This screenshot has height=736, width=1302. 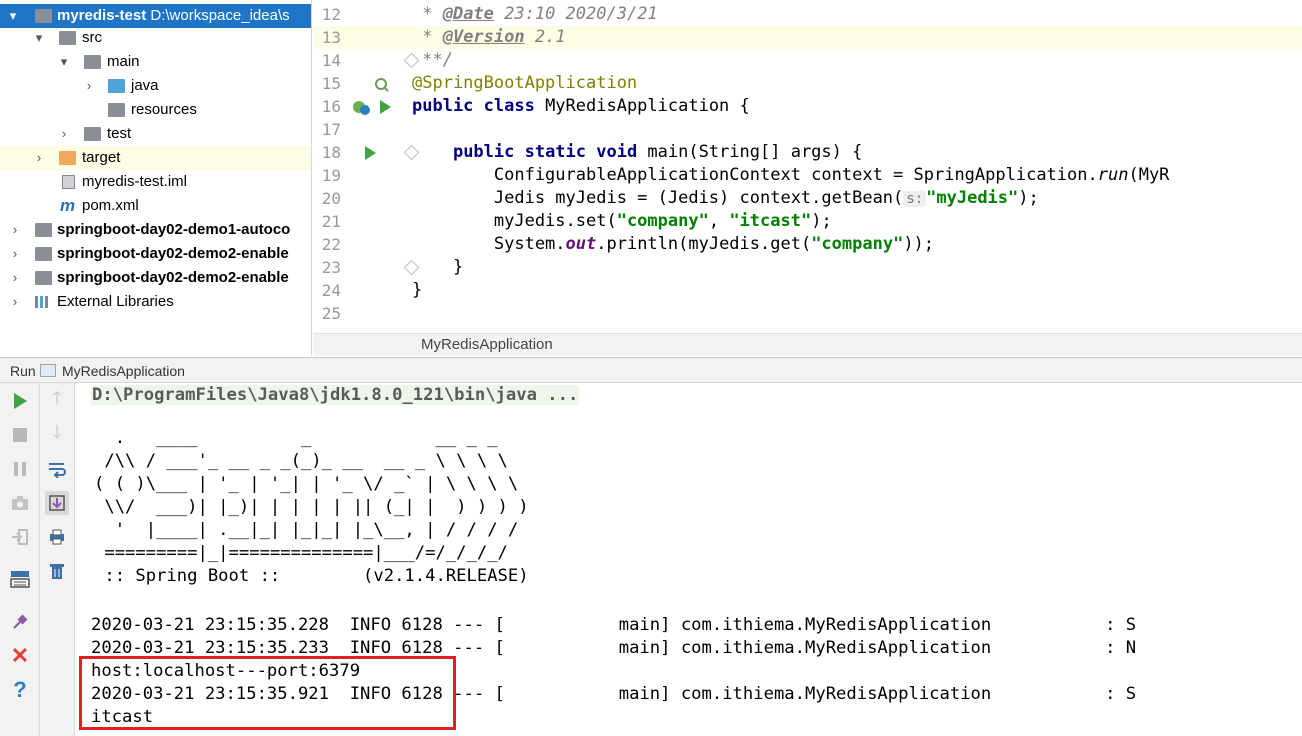 I want to click on tree-item-label: External Libraries, so click(x=115, y=301).